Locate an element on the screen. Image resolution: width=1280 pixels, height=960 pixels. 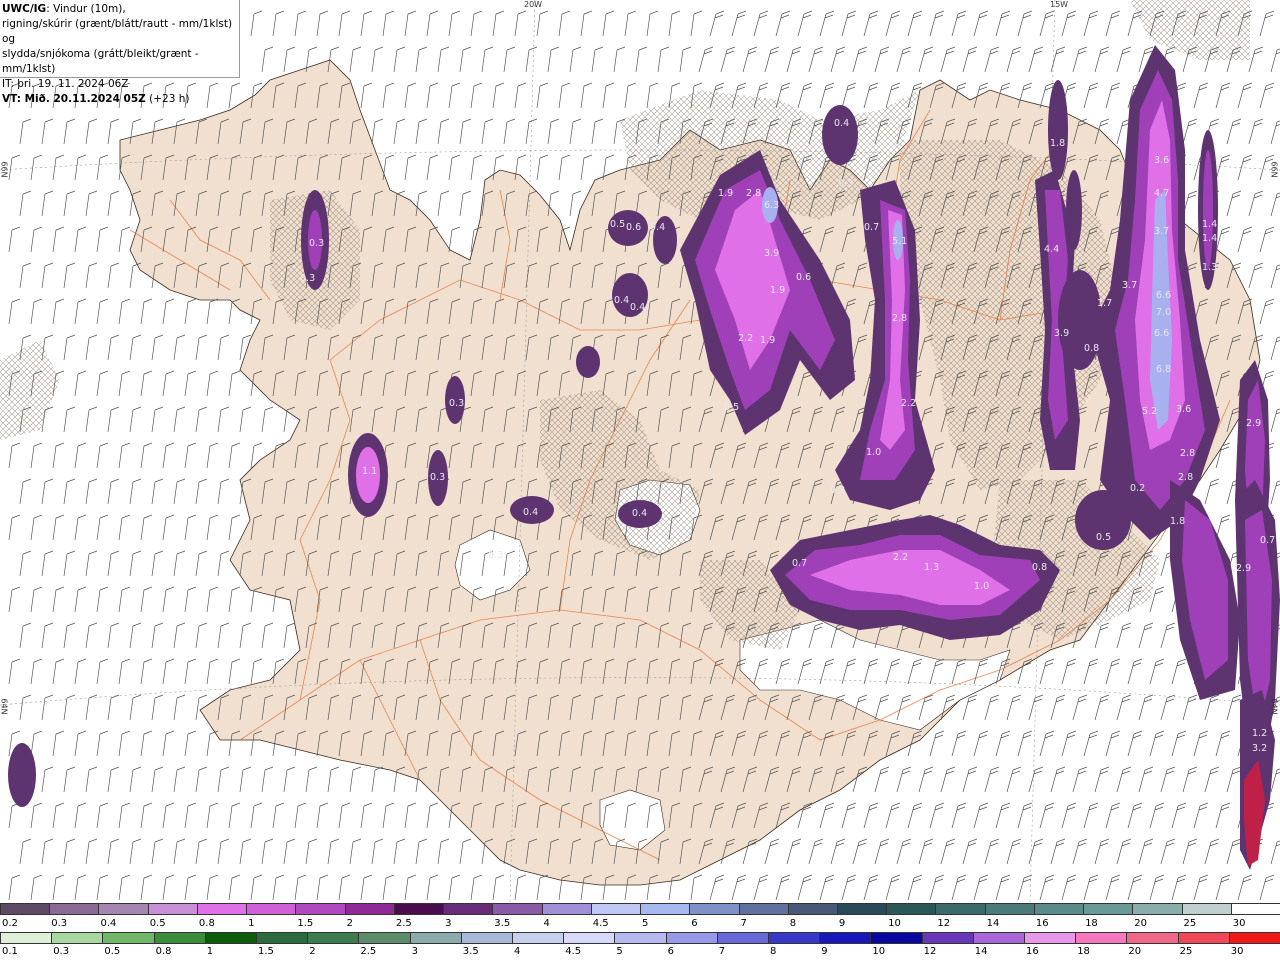
lon-label-15w: 15W is located at coordinates (1059, 4).